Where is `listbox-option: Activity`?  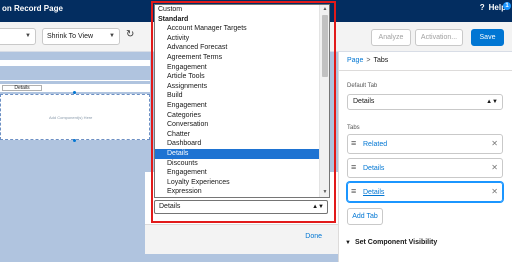 listbox-option: Activity is located at coordinates (237, 39).